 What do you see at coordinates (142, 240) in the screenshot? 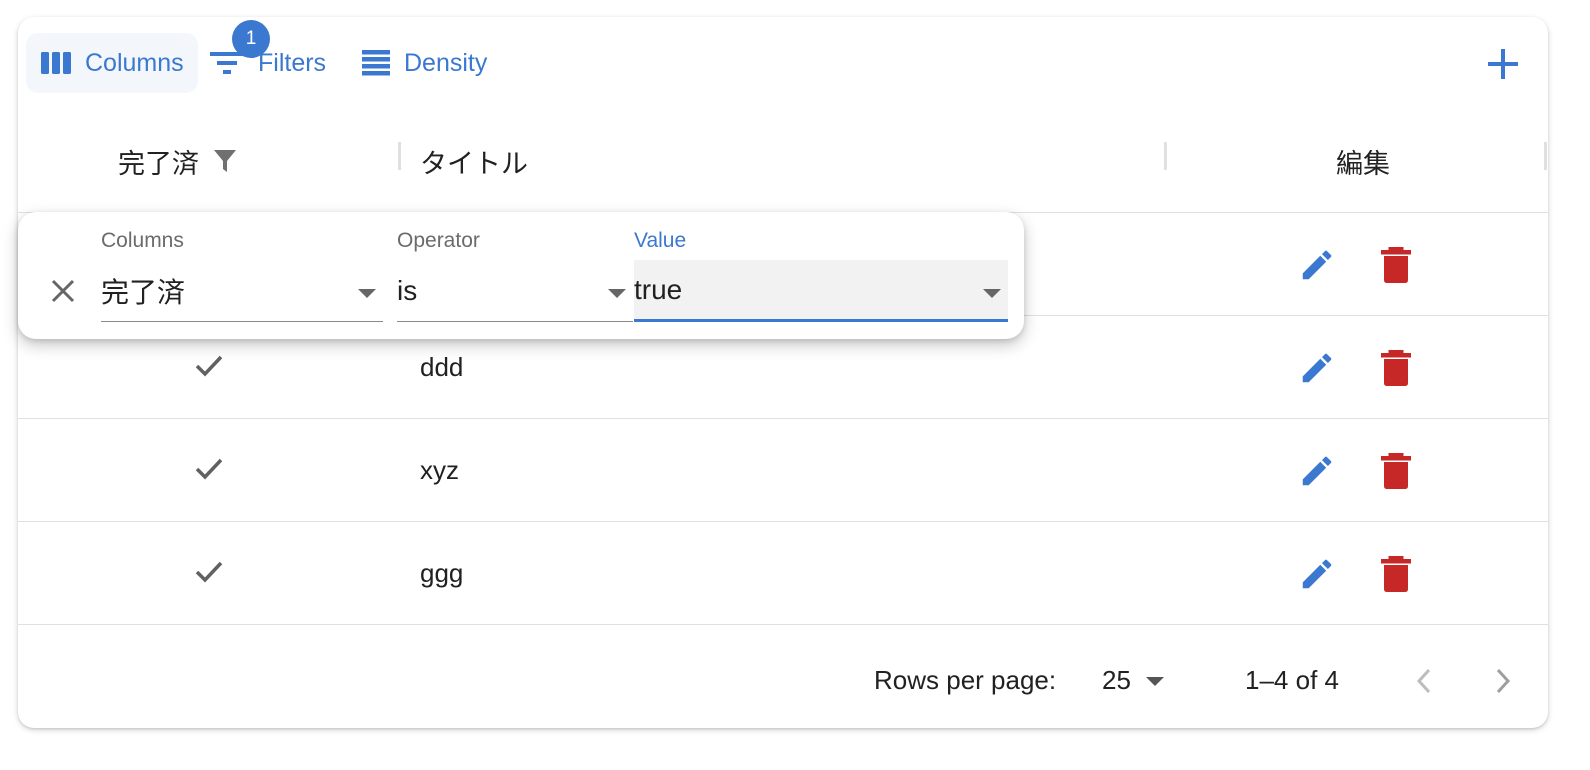
I see `filter-columns-label: Columns` at bounding box center [142, 240].